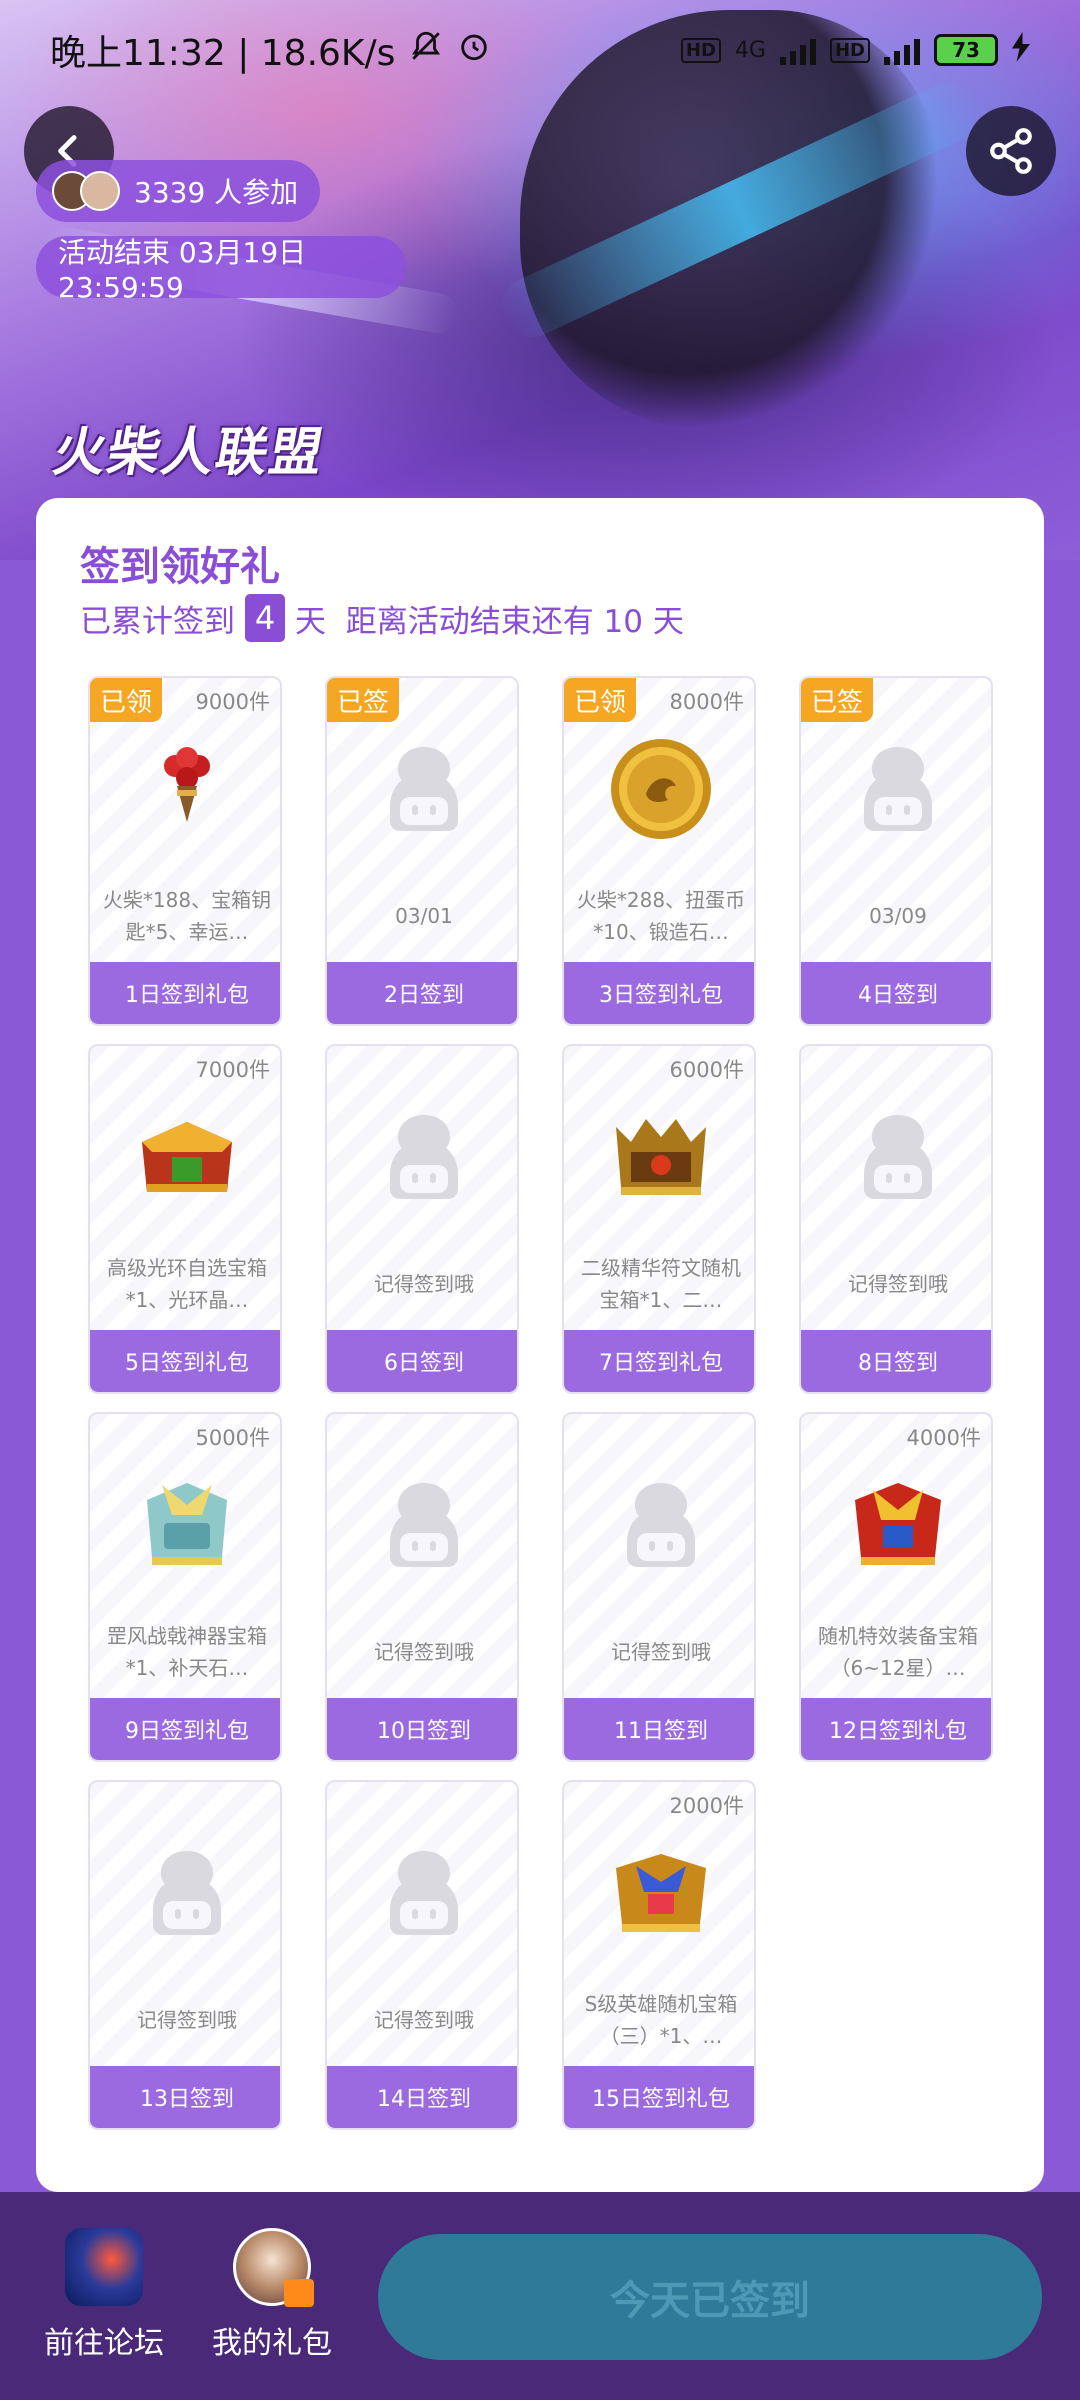 This screenshot has width=1080, height=2400. What do you see at coordinates (750, 50) in the screenshot?
I see `network-label: 4G` at bounding box center [750, 50].